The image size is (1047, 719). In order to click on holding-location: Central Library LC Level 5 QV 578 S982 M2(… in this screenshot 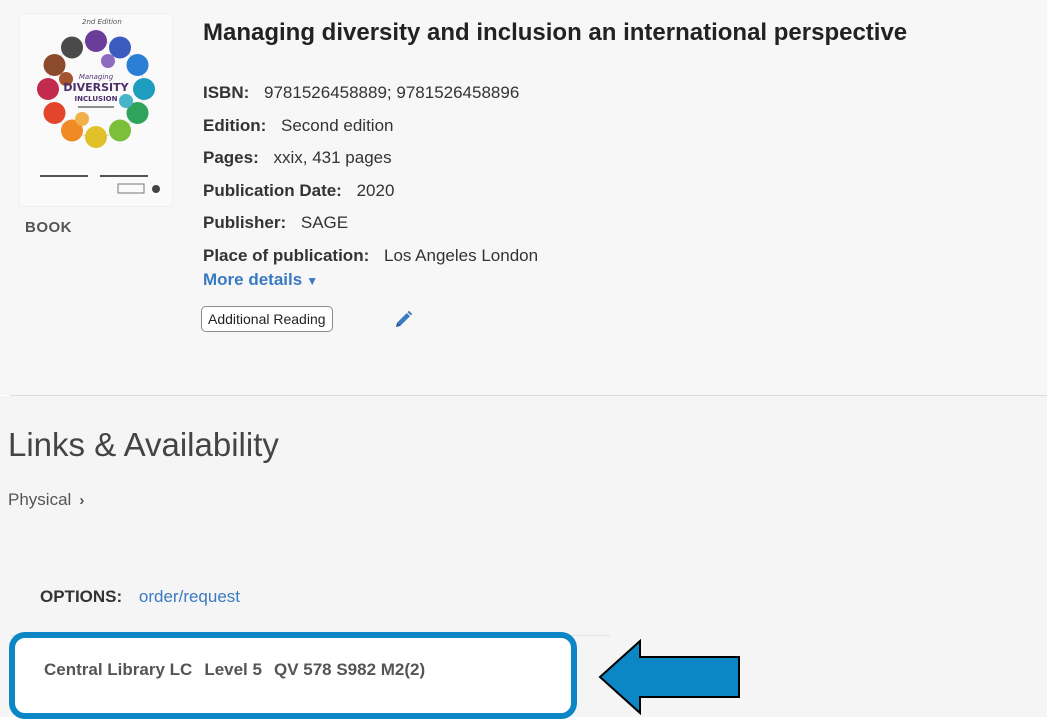, I will do `click(240, 670)`.